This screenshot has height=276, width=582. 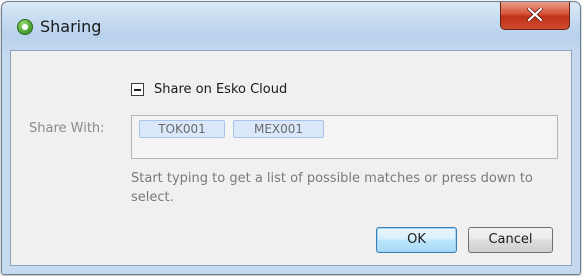 What do you see at coordinates (71, 26) in the screenshot?
I see `dialog-title: Sharing` at bounding box center [71, 26].